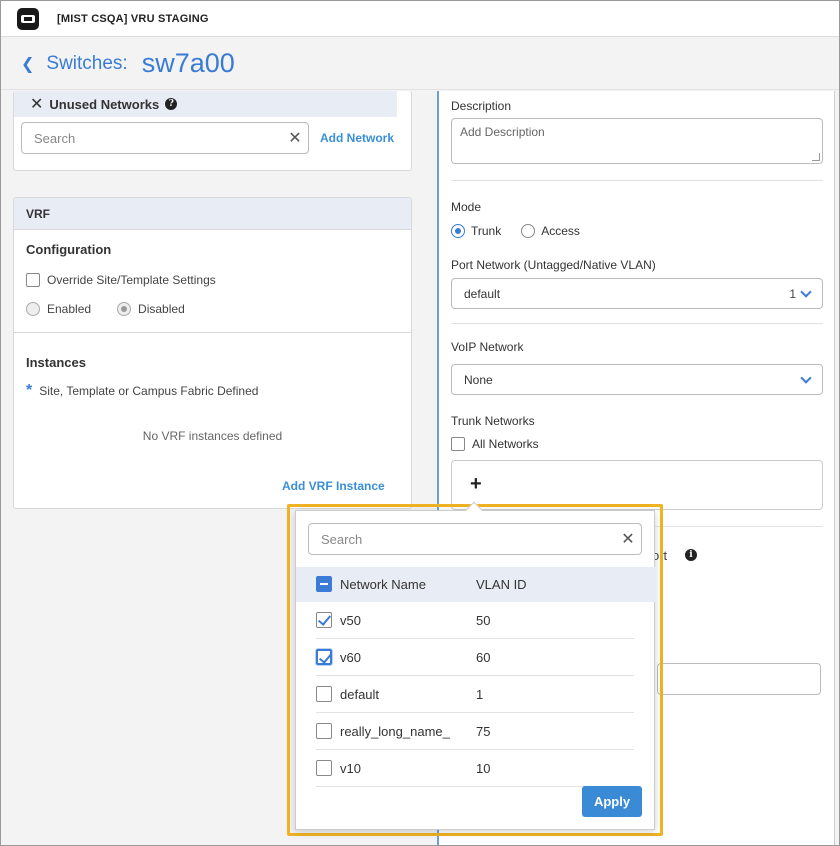 Image resolution: width=840 pixels, height=846 pixels. Describe the element at coordinates (515, 231) in the screenshot. I see `mode-radio-group: Trunk Access` at that location.